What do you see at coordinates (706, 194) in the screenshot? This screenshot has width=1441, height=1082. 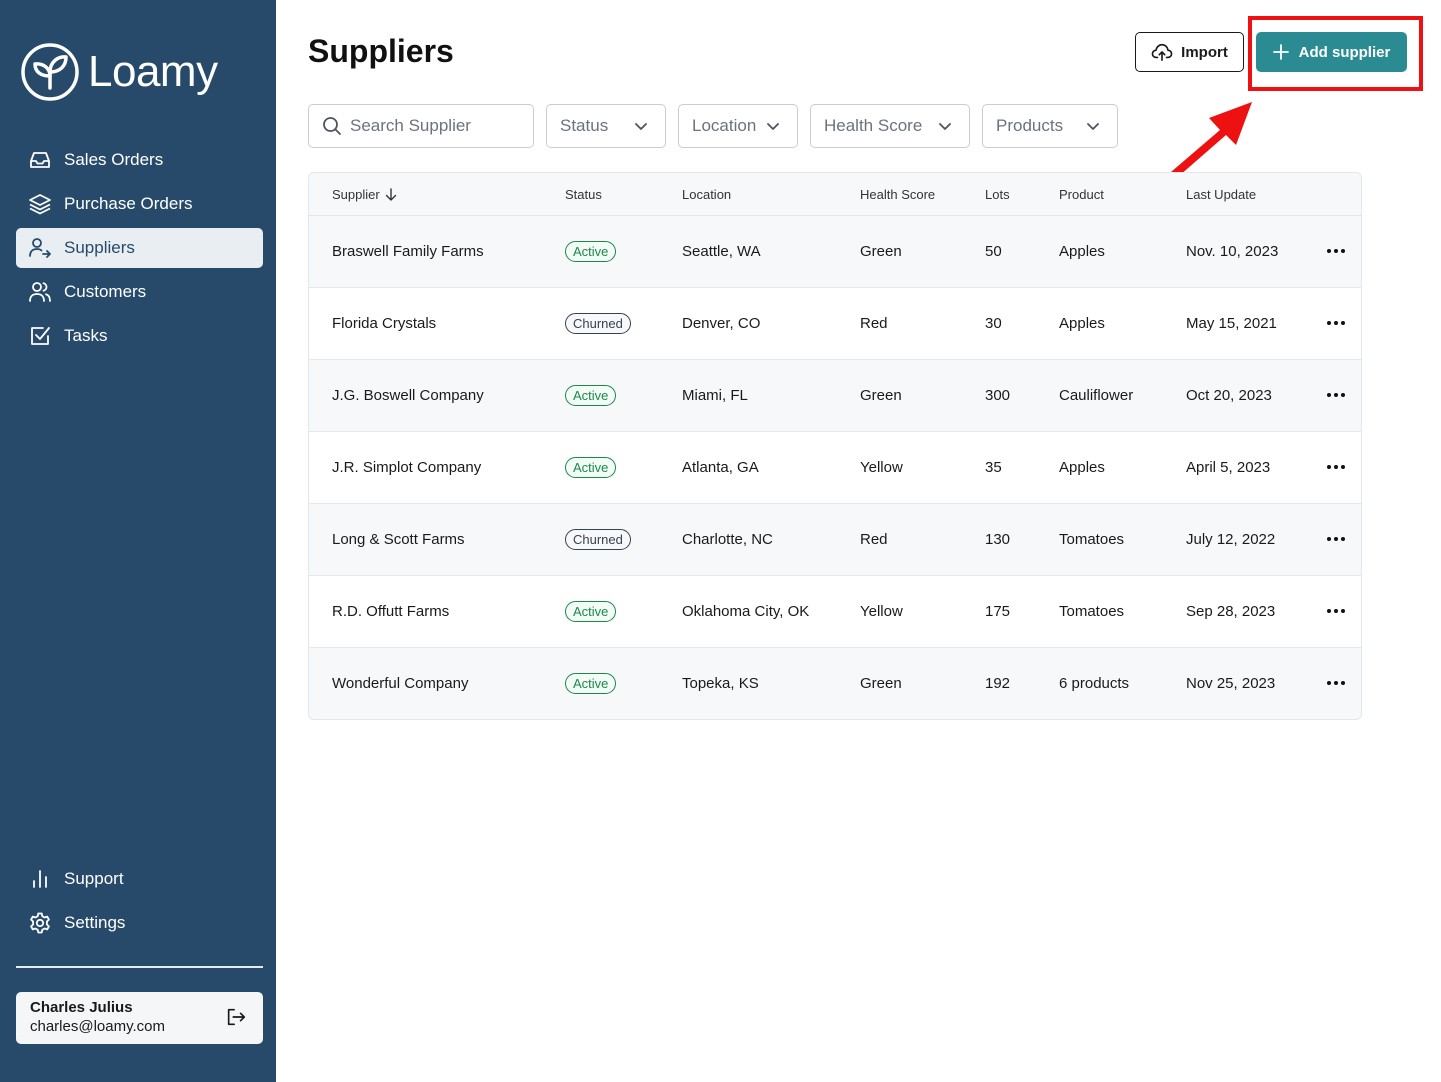 I see `column-header-location: Location` at bounding box center [706, 194].